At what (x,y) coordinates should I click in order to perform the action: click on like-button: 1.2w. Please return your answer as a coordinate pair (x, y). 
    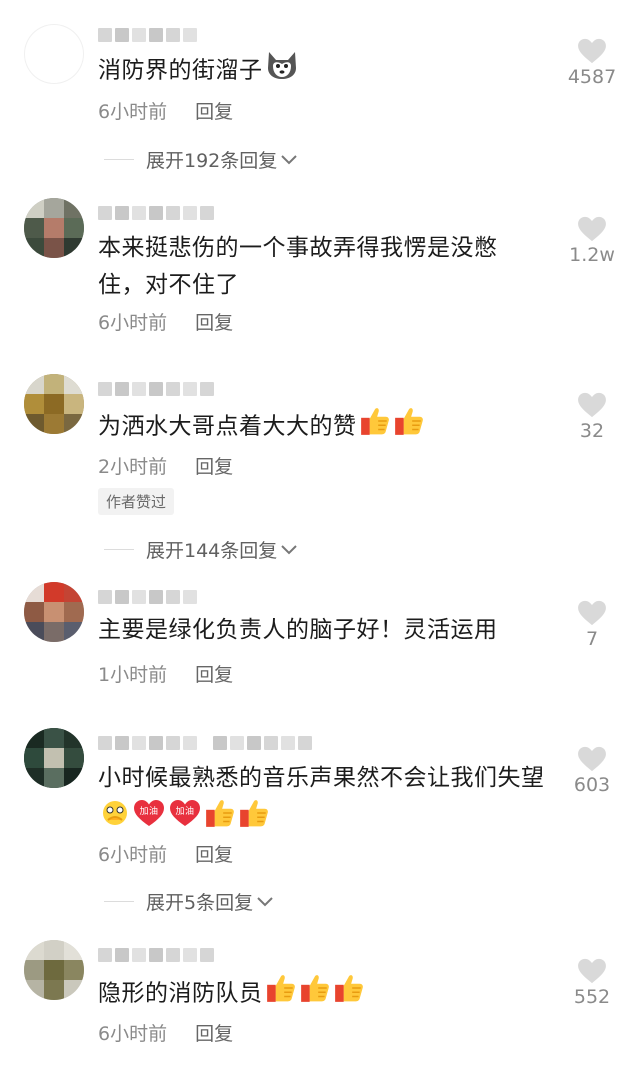
    Looking at the image, I should click on (592, 241).